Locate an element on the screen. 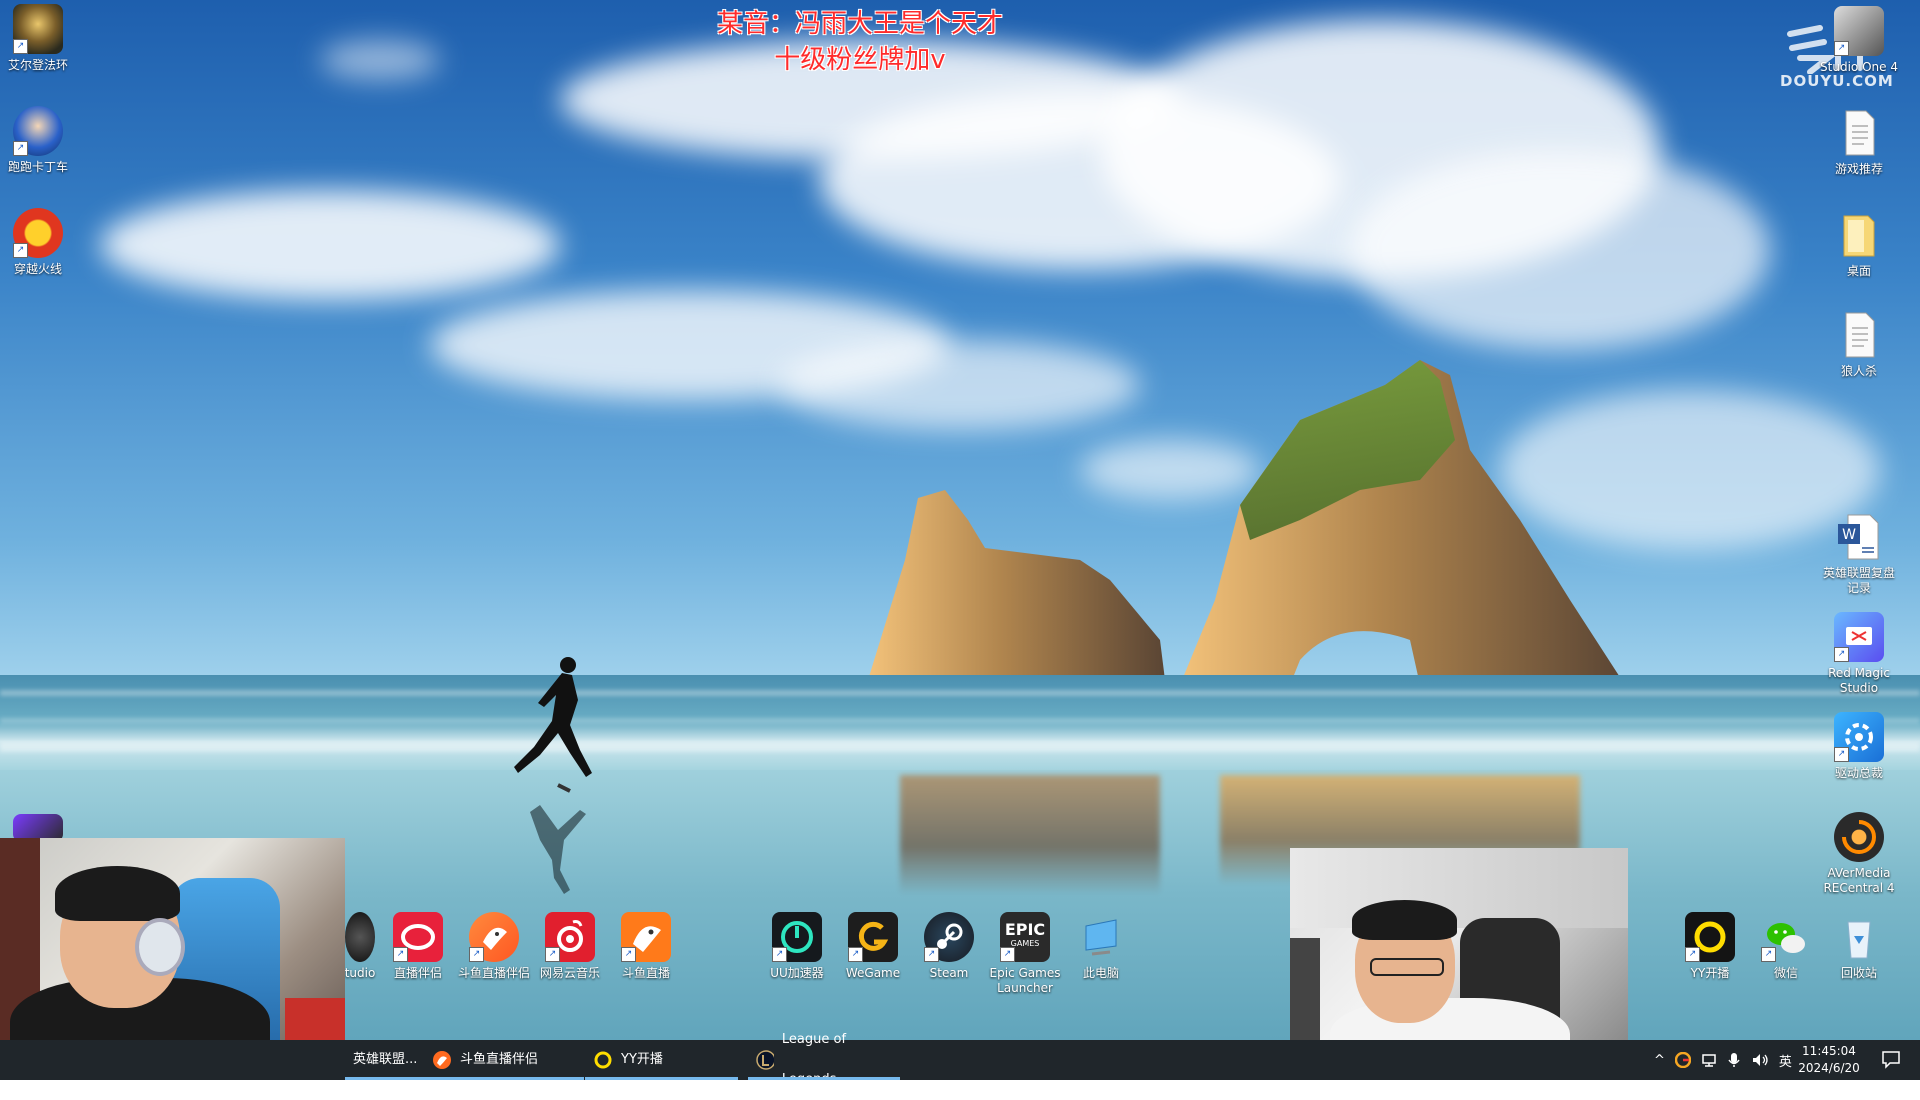 This screenshot has width=1920, height=1100. desktop-icon-red-magic-studio: ↗ Red Magic Studio is located at coordinates (1859, 654).